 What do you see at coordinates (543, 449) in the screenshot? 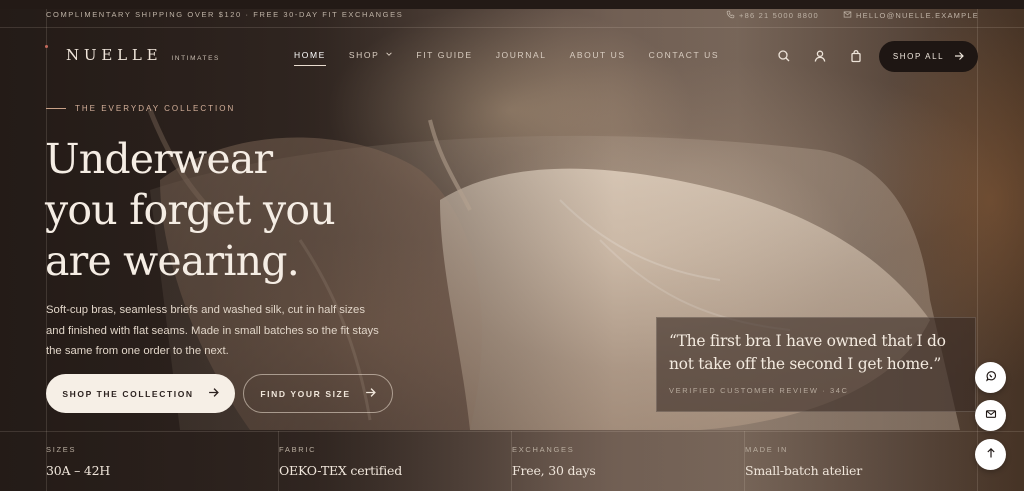
I see `stat-label: EXCHANGES` at bounding box center [543, 449].